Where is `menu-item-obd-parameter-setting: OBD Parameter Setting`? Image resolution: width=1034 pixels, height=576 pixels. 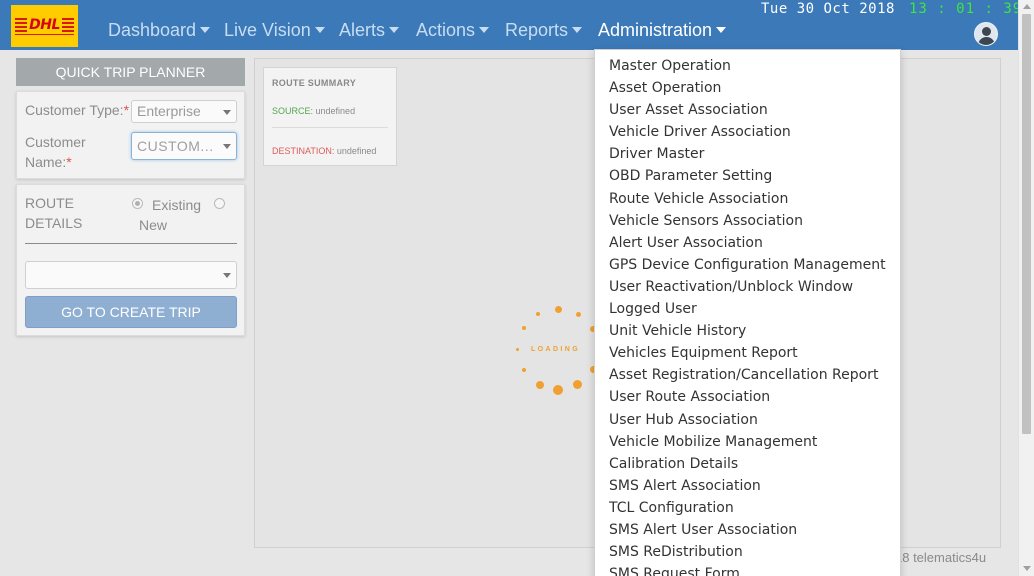
menu-item-obd-parameter-setting: OBD Parameter Setting is located at coordinates (747, 177).